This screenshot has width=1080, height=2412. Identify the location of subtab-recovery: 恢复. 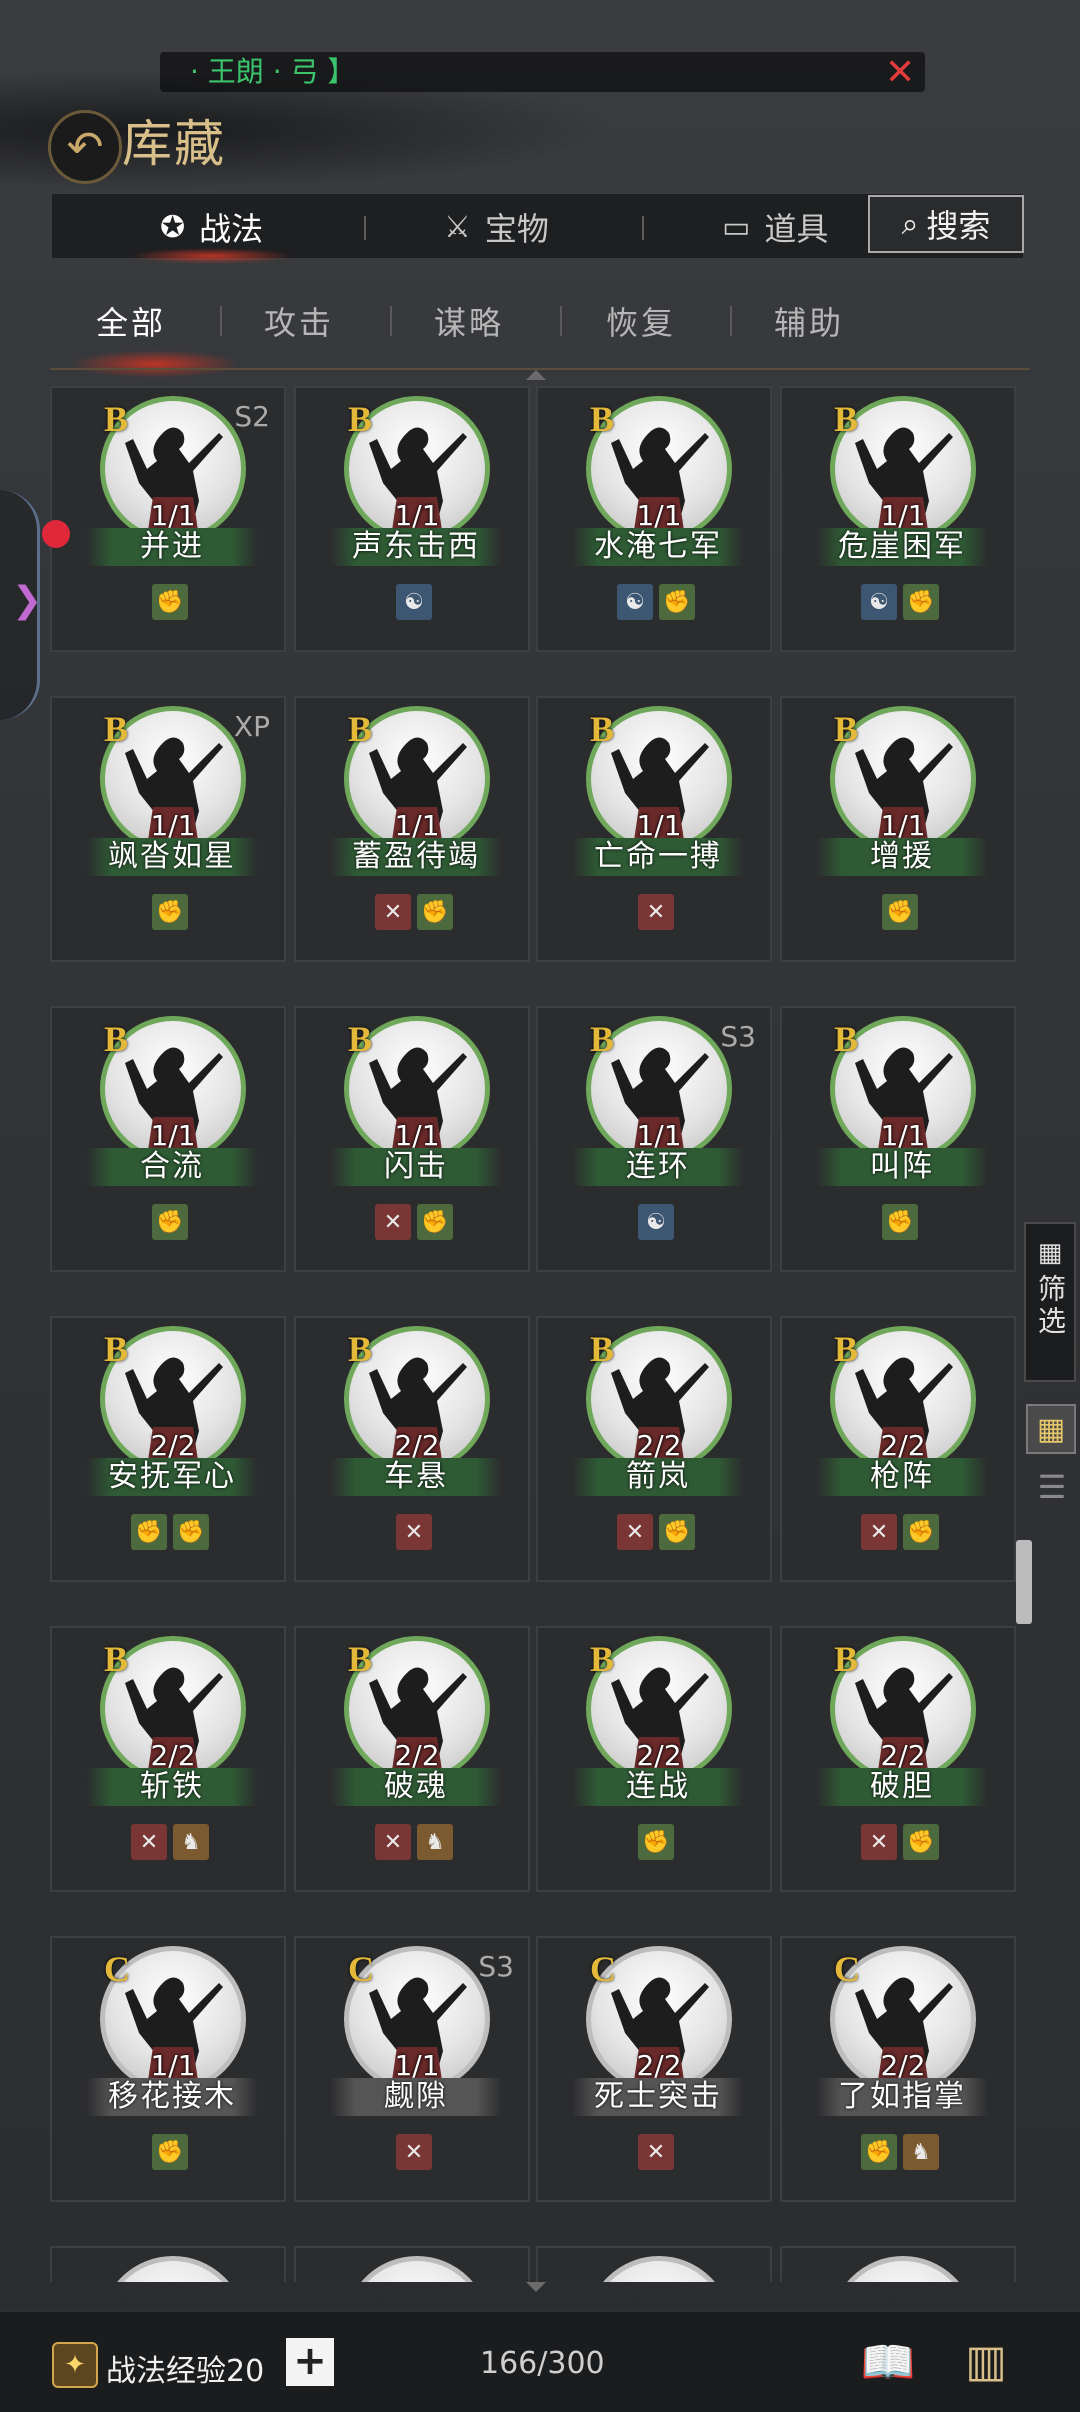
(641, 321).